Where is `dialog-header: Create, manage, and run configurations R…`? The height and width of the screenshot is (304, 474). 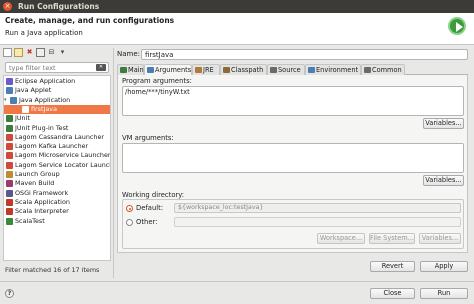 dialog-header: Create, manage, and run configurations R… is located at coordinates (237, 29).